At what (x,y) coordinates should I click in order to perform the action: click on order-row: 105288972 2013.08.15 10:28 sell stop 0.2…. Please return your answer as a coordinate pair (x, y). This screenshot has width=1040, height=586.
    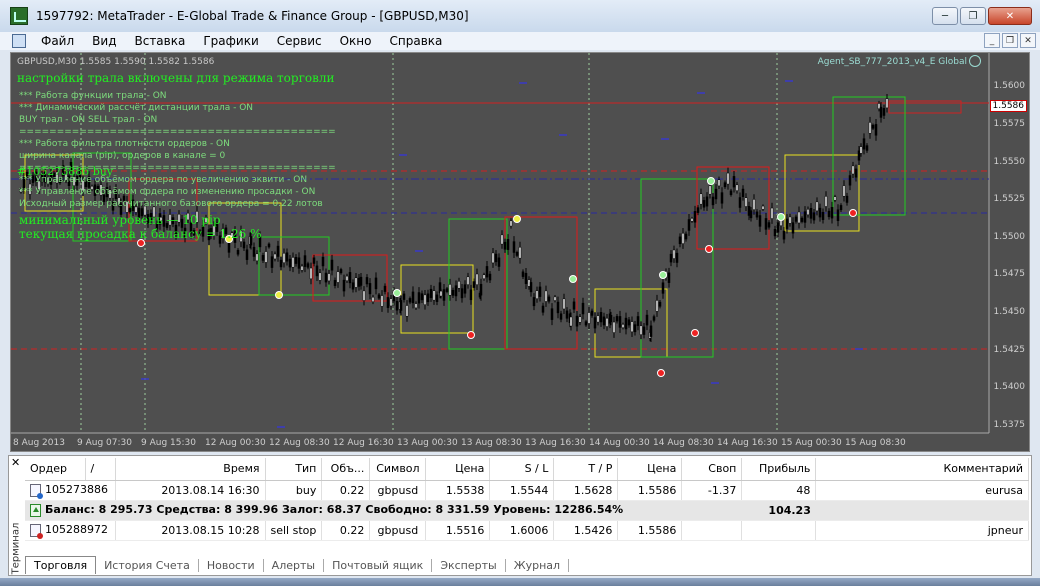
    Looking at the image, I should click on (527, 530).